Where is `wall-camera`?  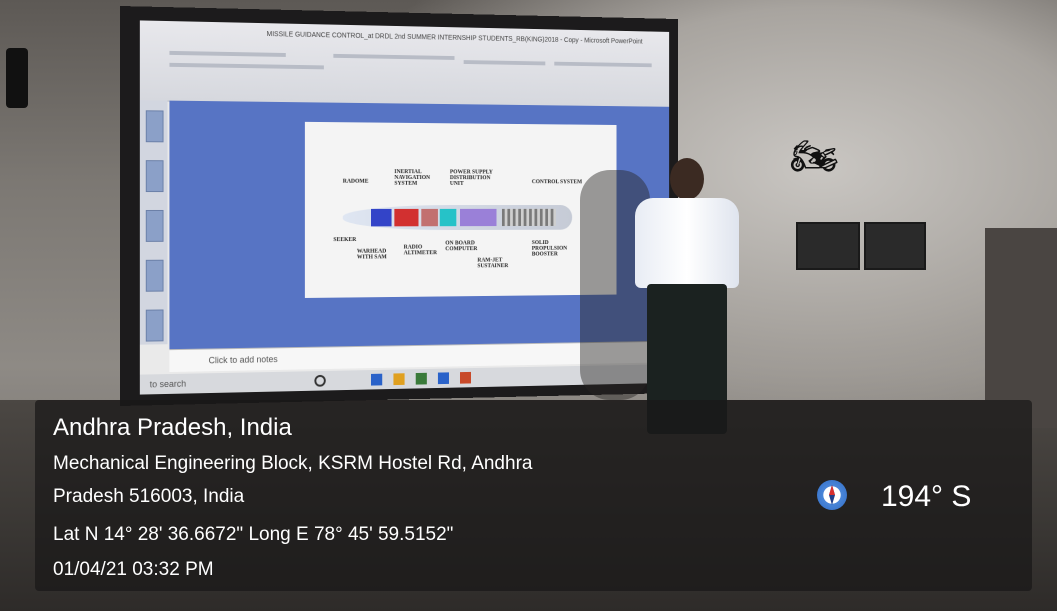
wall-camera is located at coordinates (17, 78).